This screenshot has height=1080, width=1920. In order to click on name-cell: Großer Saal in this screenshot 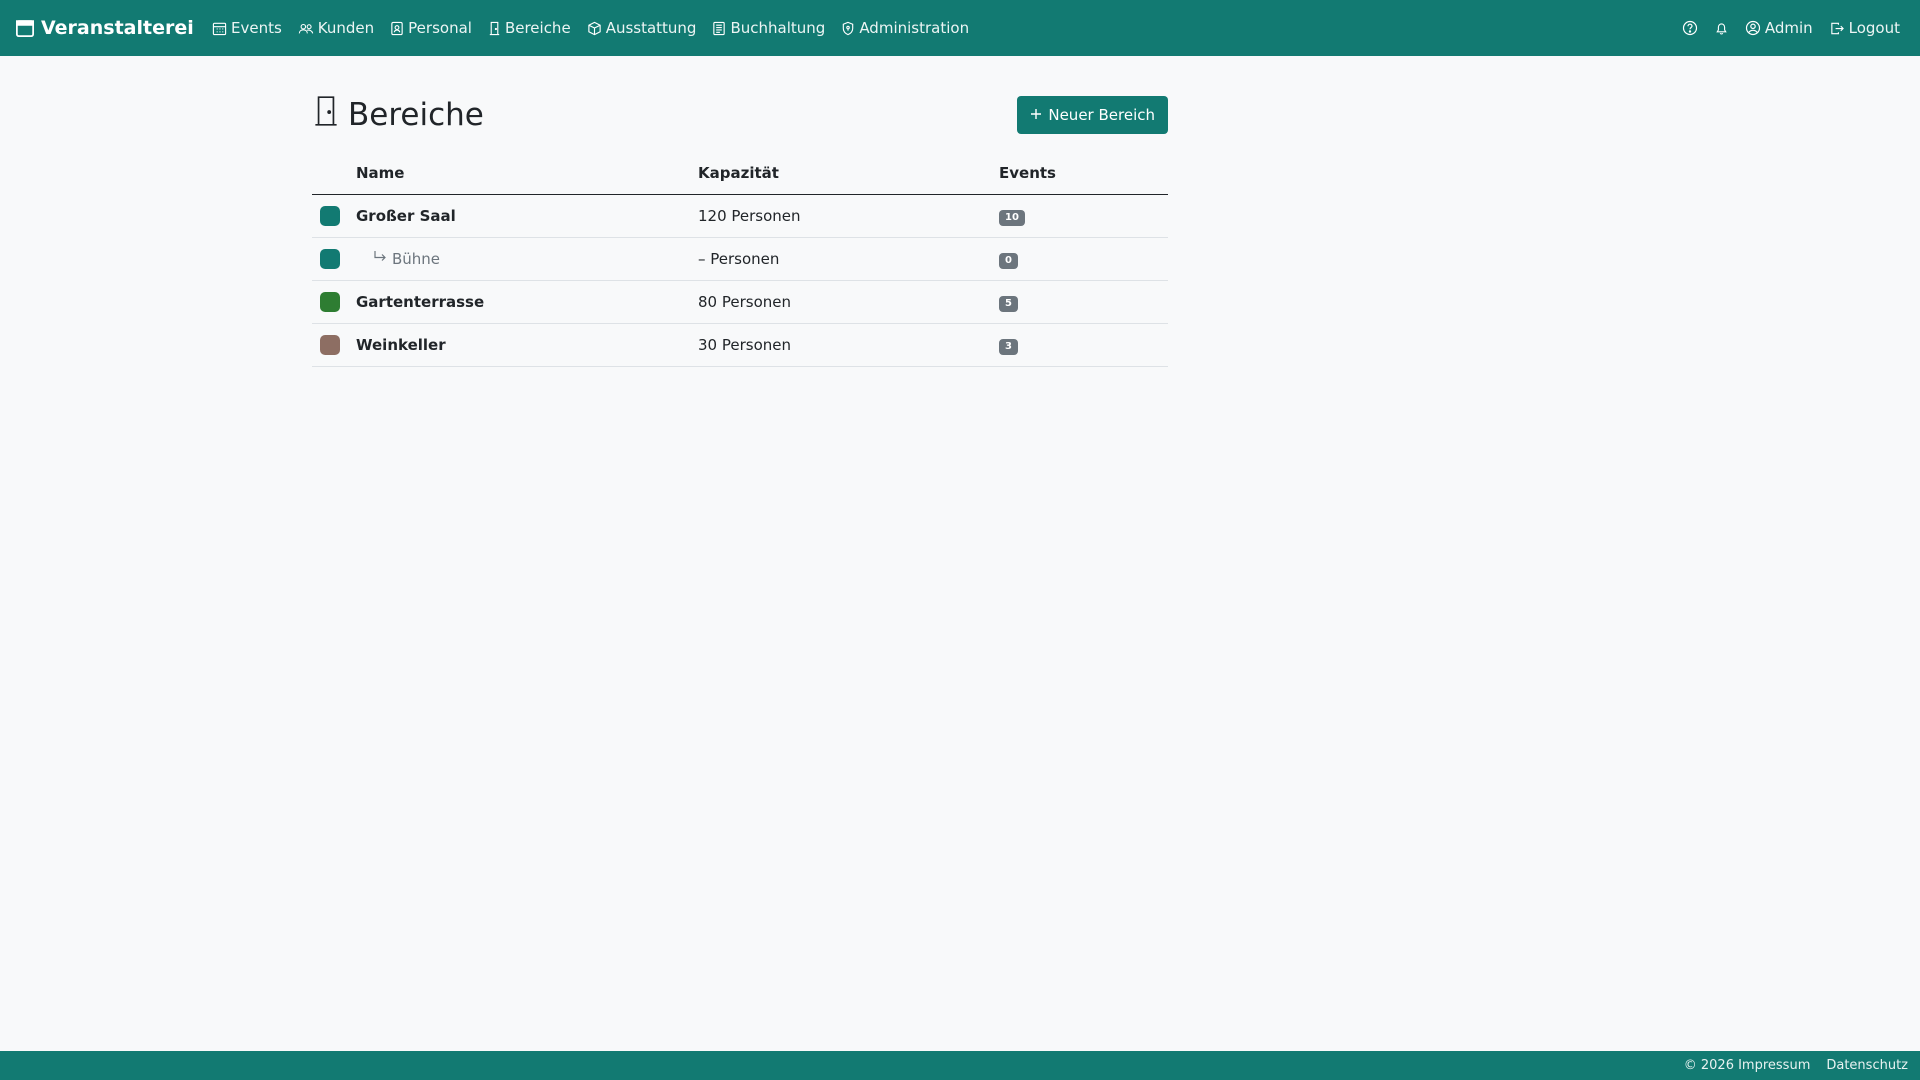, I will do `click(527, 216)`.